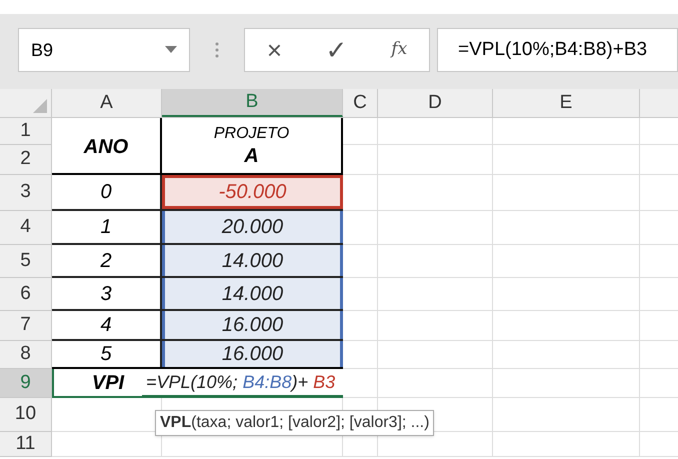 The width and height of the screenshot is (678, 459). Describe the element at coordinates (399, 50) in the screenshot. I see `insert-function-button: fx` at that location.